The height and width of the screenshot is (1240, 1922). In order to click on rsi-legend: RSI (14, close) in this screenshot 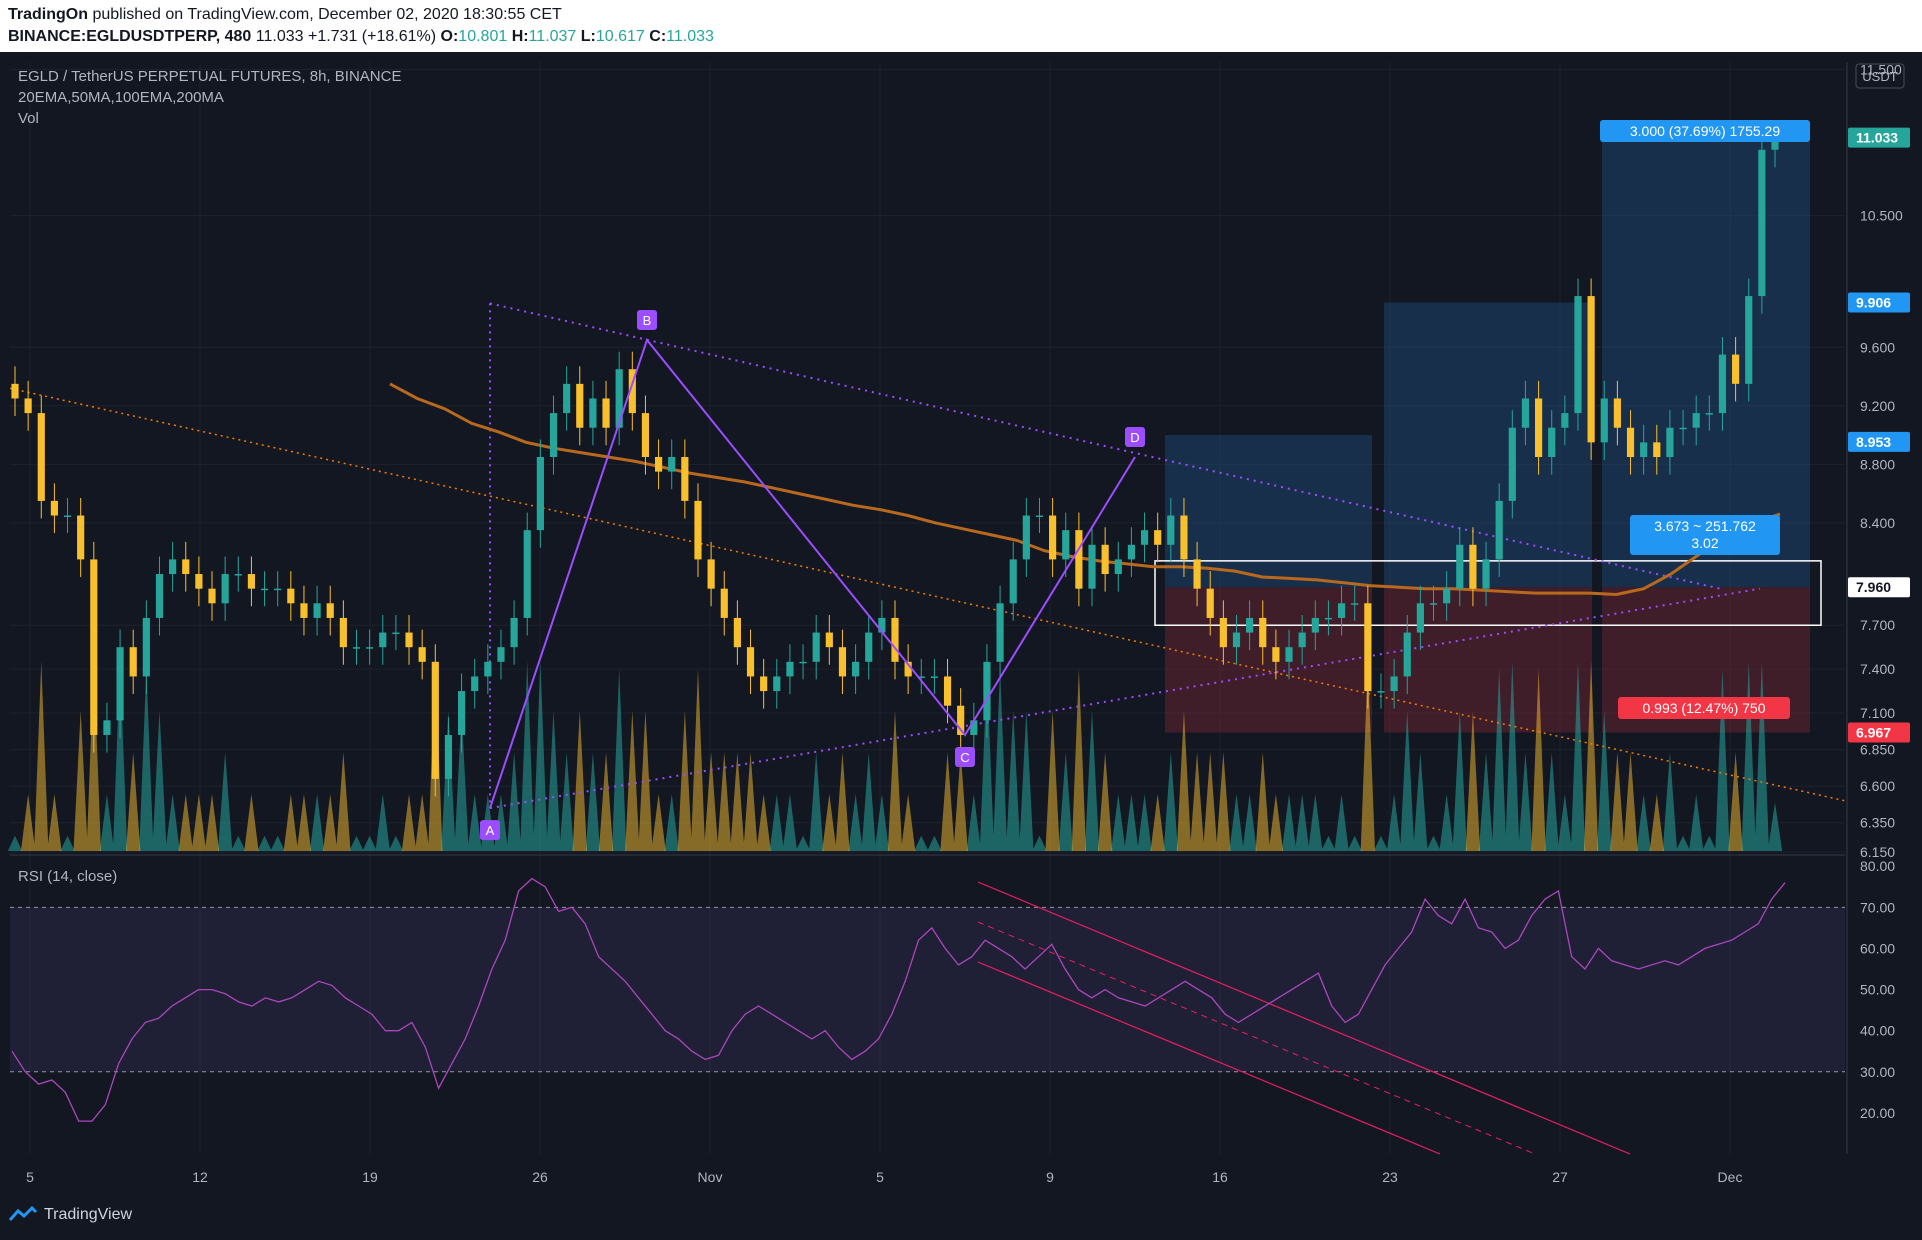, I will do `click(67, 876)`.